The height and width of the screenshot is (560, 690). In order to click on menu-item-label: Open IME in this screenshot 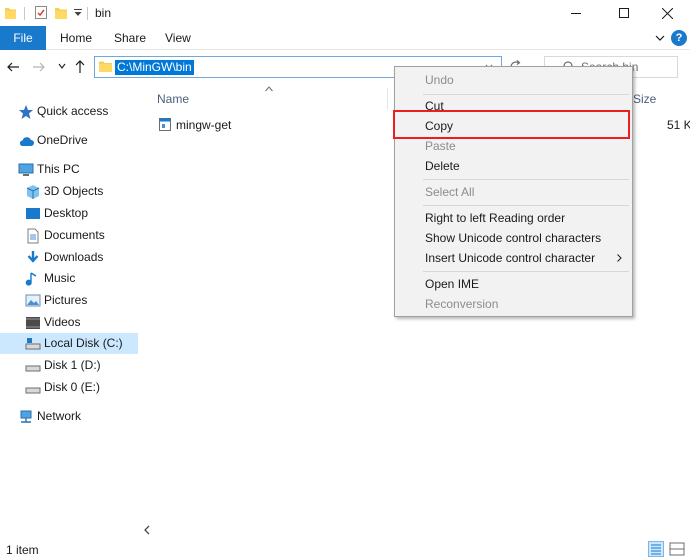, I will do `click(452, 284)`.